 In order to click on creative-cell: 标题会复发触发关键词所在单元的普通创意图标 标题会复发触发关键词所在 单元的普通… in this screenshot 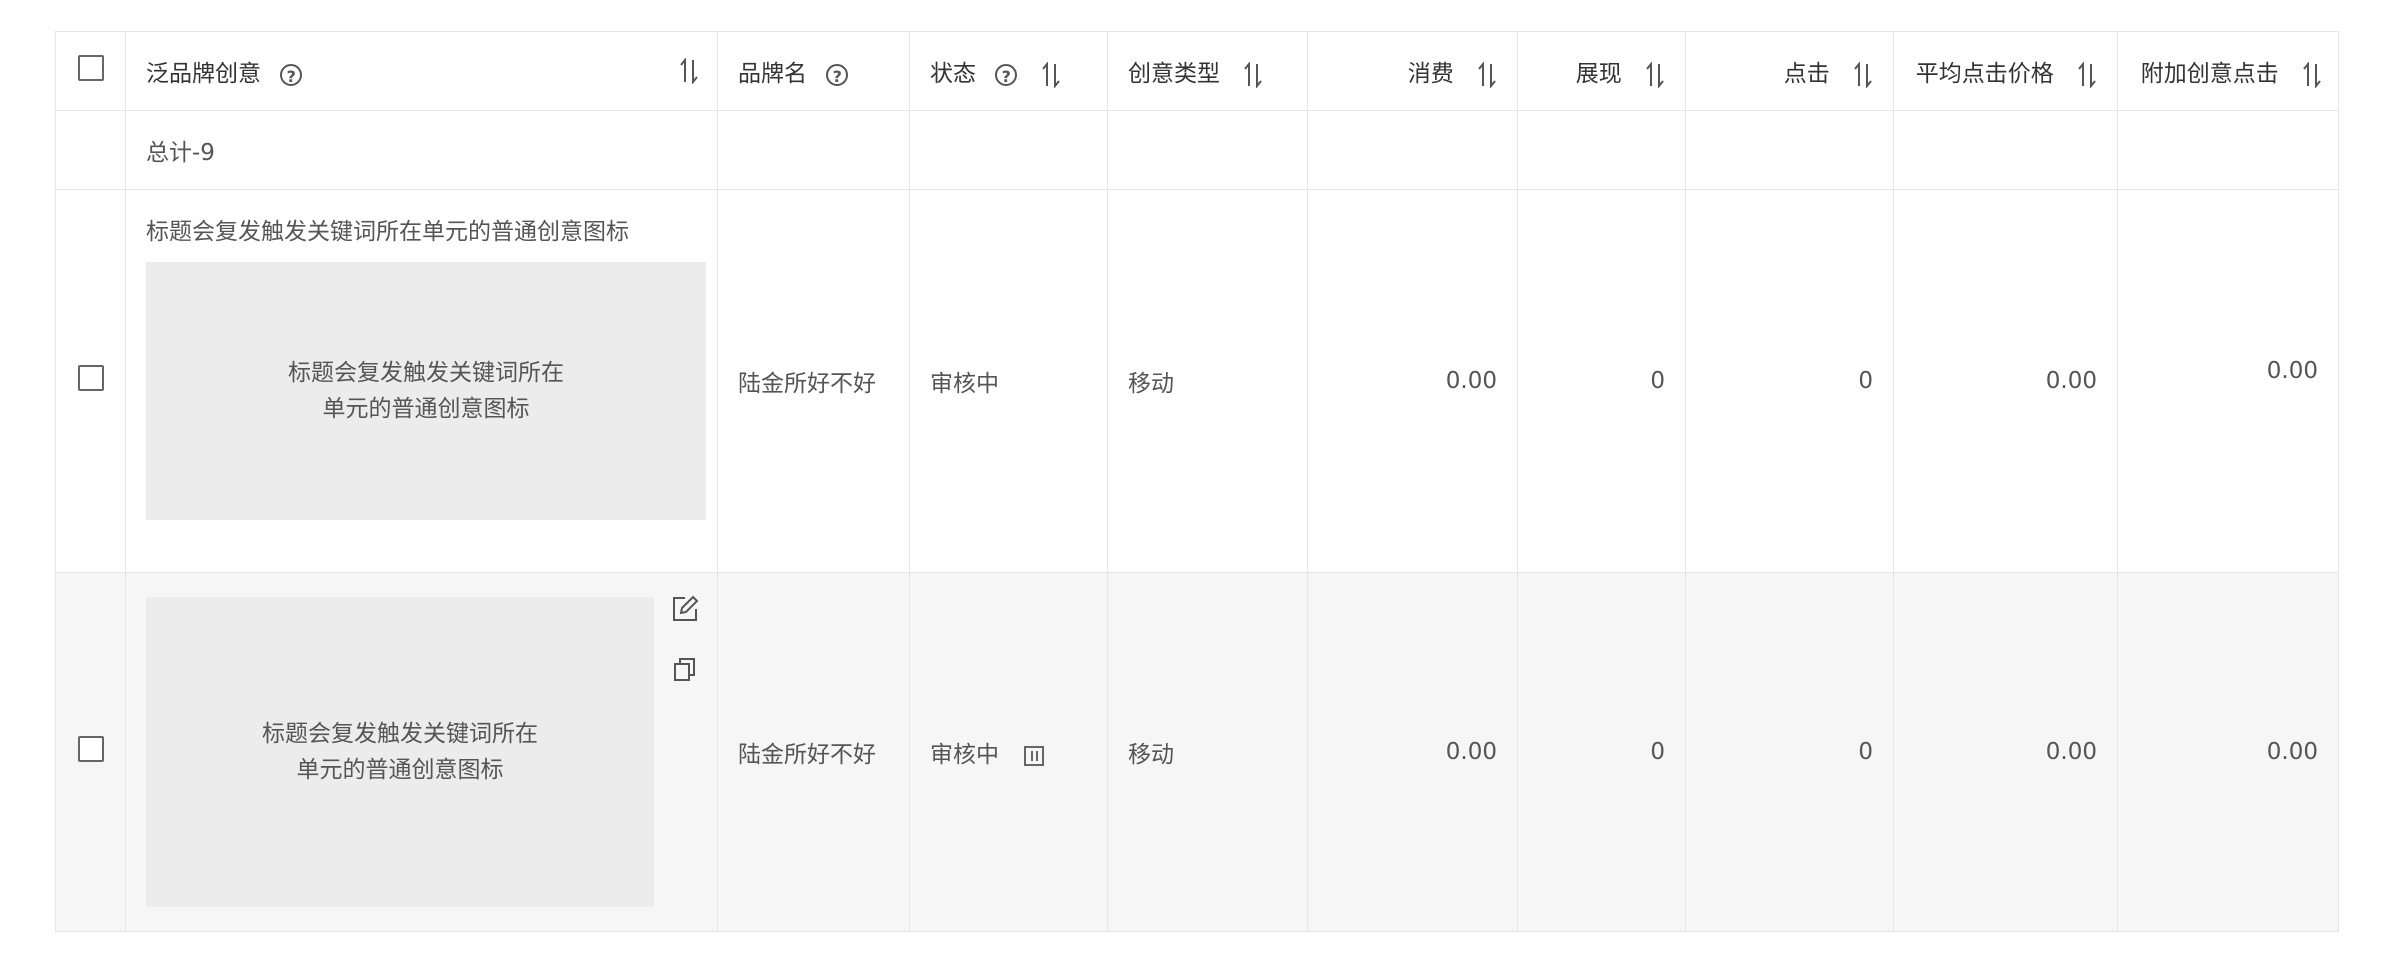, I will do `click(421, 381)`.